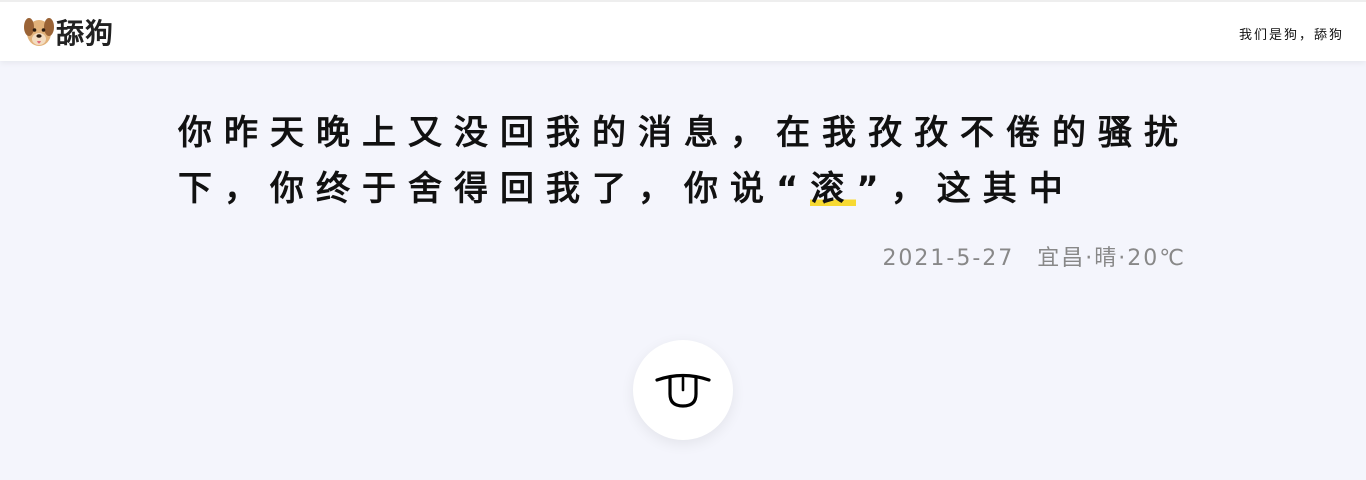 The image size is (1366, 480). Describe the element at coordinates (1111, 258) in the screenshot. I see `location-weather: 宜昌·晴·20℃` at that location.